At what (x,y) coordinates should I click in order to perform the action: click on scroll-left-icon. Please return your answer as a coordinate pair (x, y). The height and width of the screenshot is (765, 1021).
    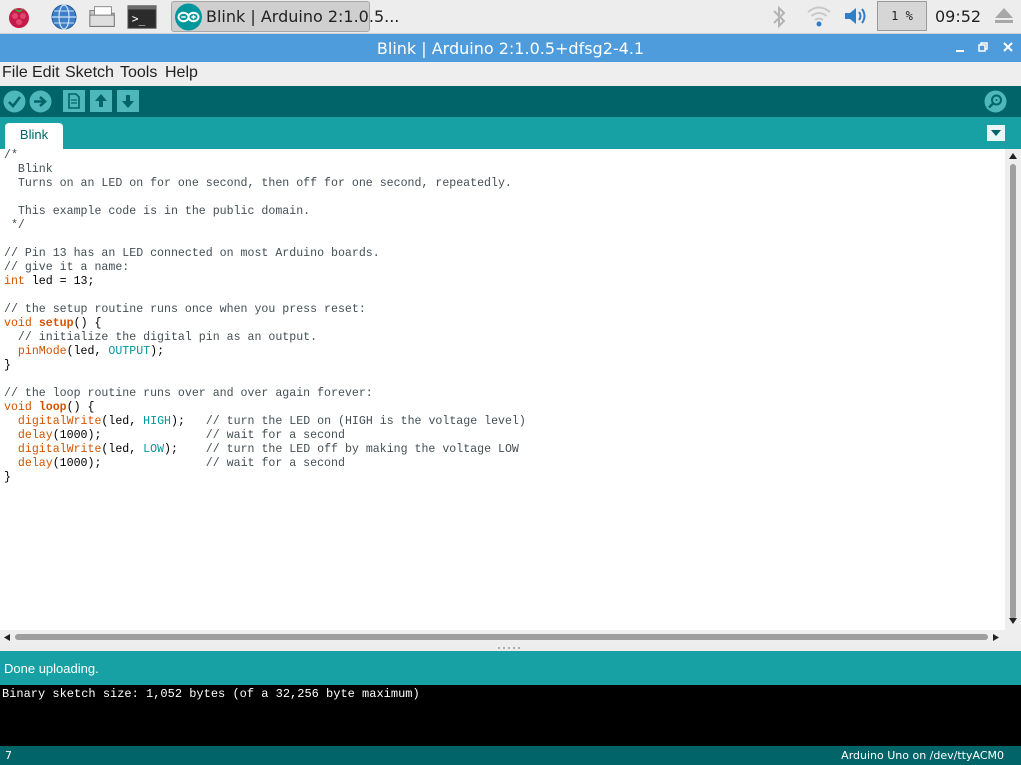
    Looking at the image, I should click on (7, 637).